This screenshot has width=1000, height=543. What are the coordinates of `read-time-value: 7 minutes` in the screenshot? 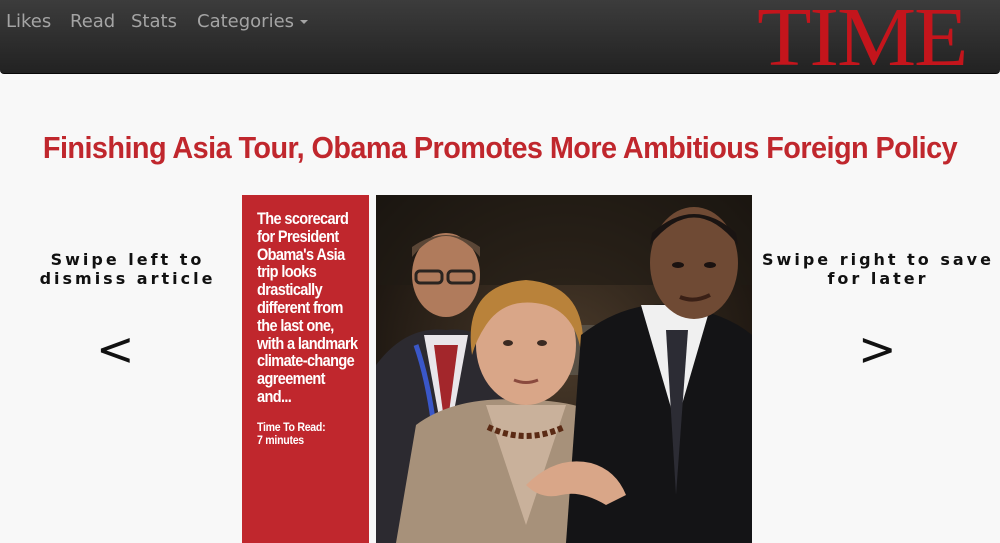 It's located at (280, 439).